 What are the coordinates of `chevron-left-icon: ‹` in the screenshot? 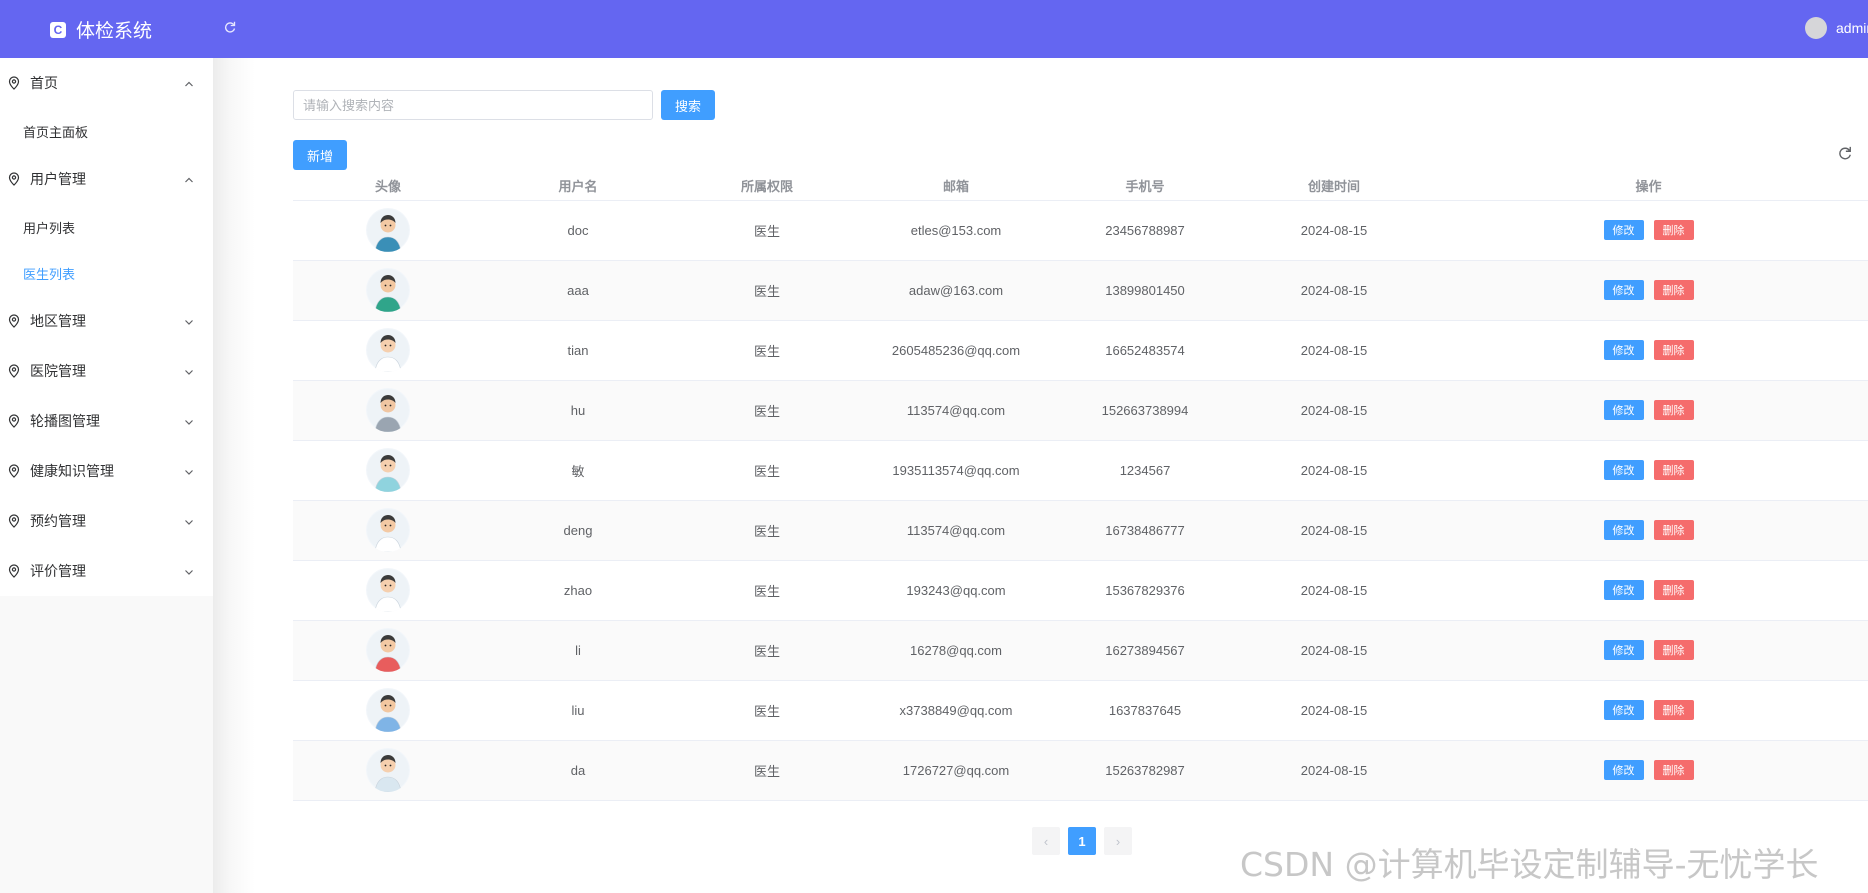 It's located at (1046, 841).